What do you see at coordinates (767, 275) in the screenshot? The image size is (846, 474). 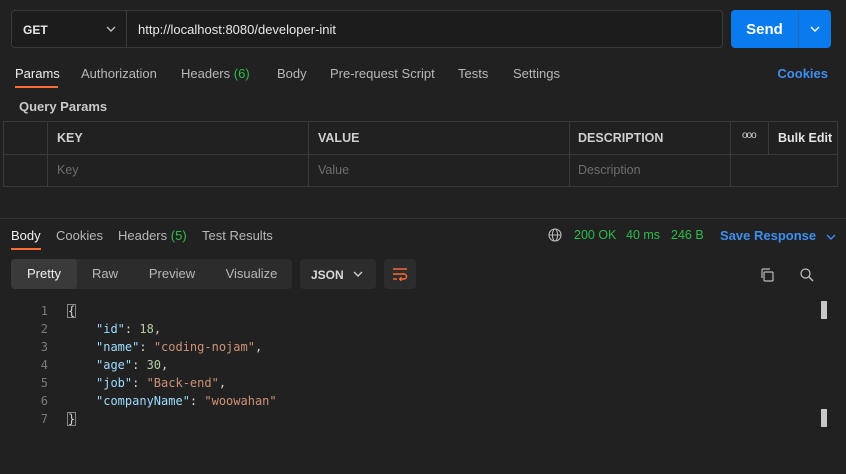 I see `copy-icon` at bounding box center [767, 275].